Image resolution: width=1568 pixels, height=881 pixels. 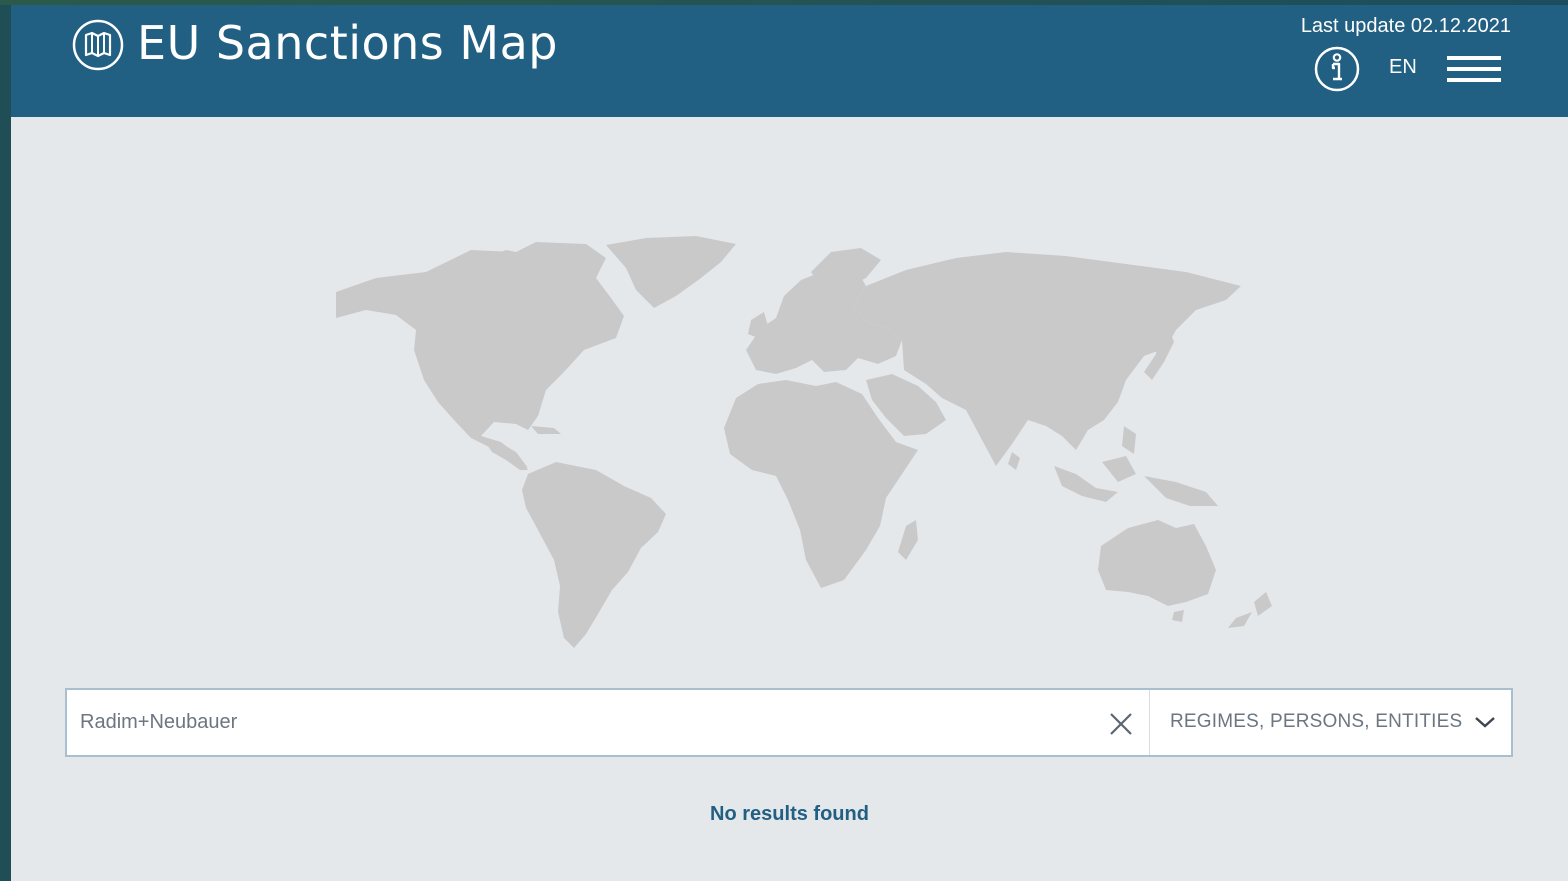 I want to click on hamburger-menu-icon, so click(x=1475, y=70).